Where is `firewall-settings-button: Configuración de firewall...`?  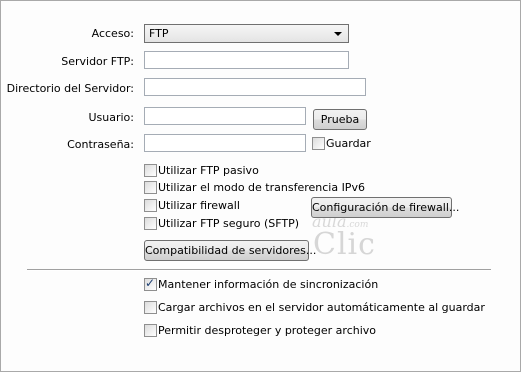 firewall-settings-button: Configuración de firewall... is located at coordinates (385, 207).